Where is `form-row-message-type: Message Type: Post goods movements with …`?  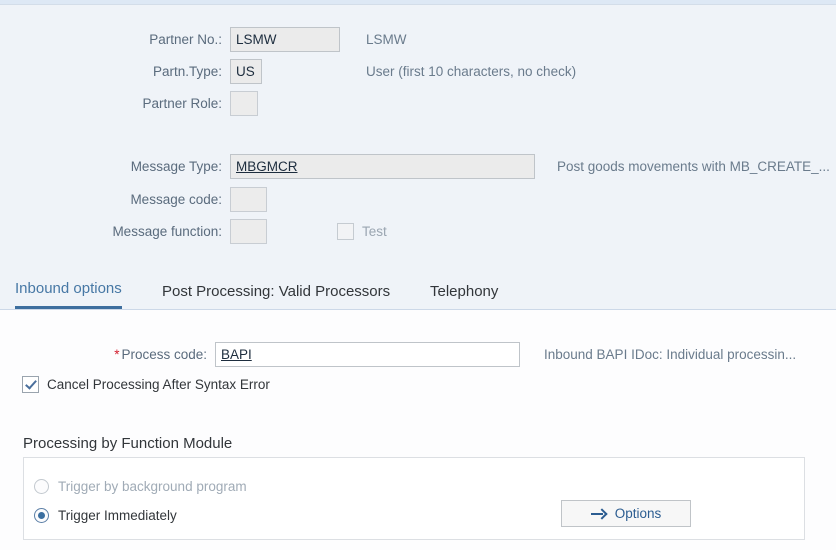 form-row-message-type: Message Type: Post goods movements with … is located at coordinates (418, 166).